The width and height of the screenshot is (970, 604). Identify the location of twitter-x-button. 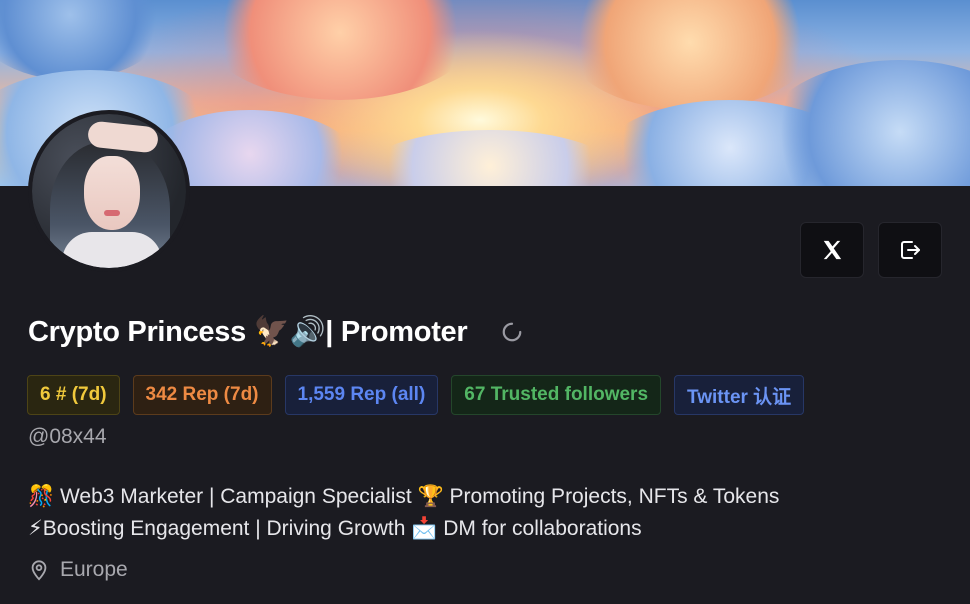
(832, 250).